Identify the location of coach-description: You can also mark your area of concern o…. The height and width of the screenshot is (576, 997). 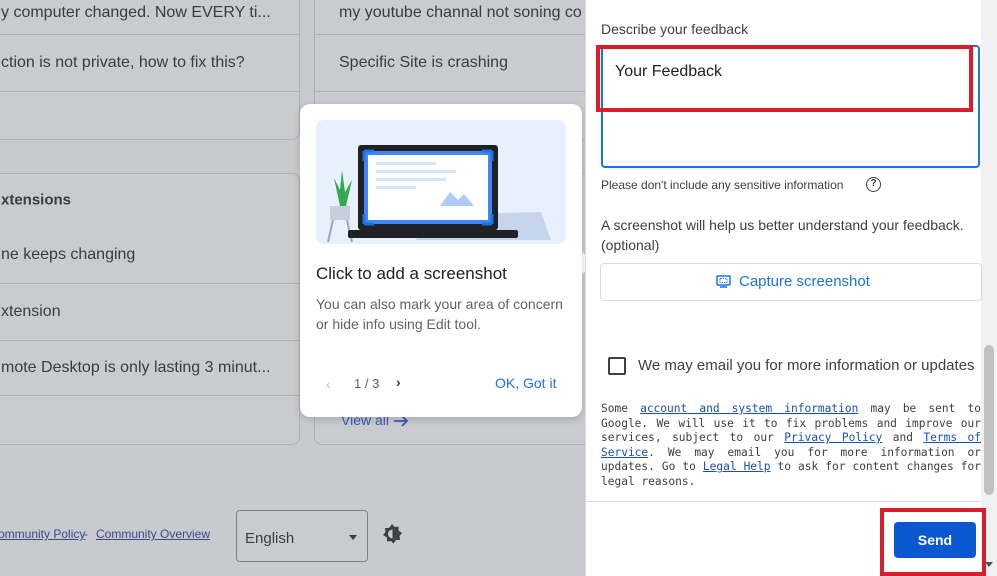
(439, 314).